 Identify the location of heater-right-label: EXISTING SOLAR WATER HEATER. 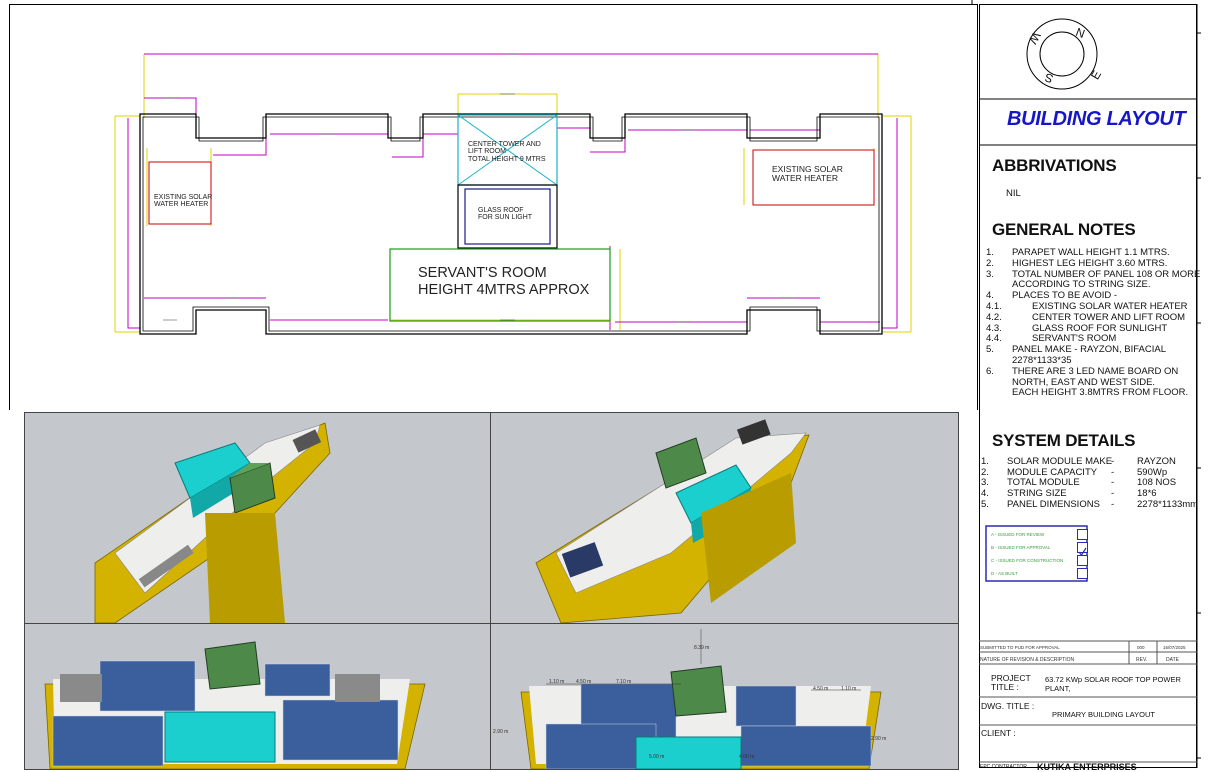
(807, 173).